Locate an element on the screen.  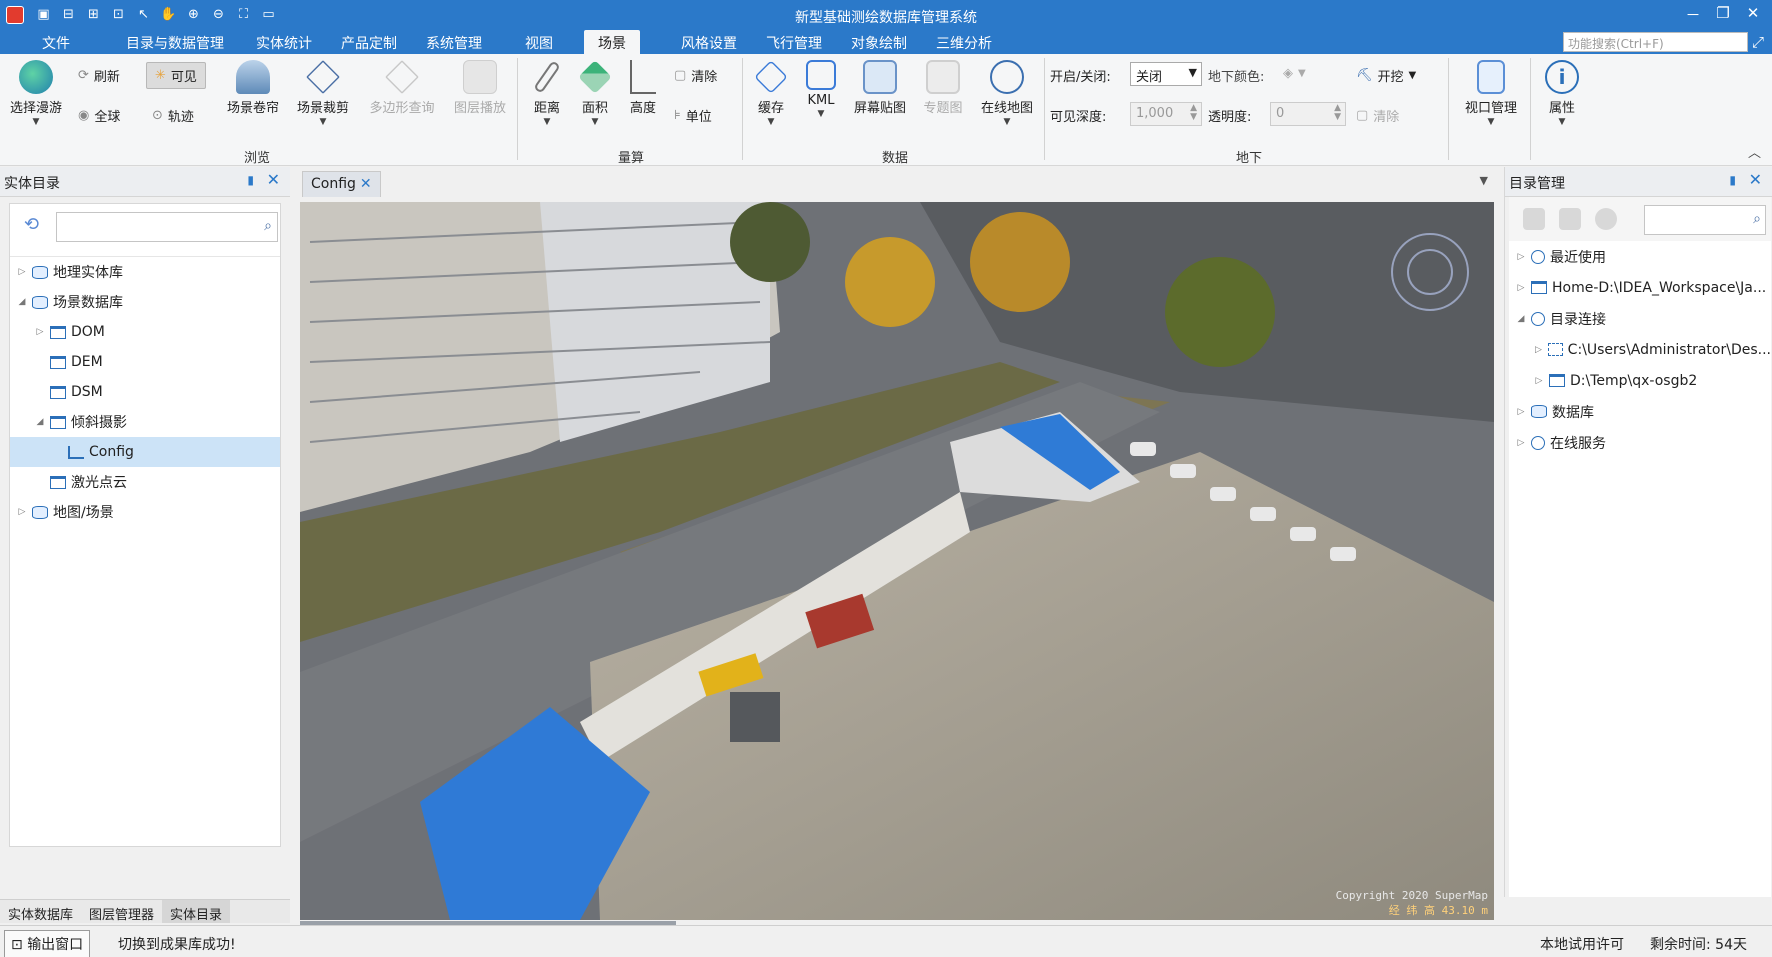
tab-scene: 场景 is located at coordinates (612, 42).